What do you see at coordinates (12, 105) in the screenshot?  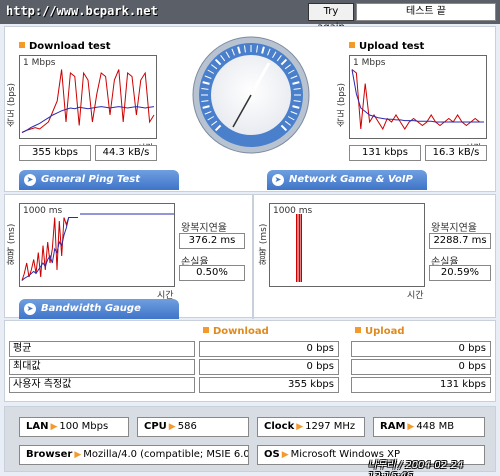 I see `download-ylabel: 속도 (bps)` at bounding box center [12, 105].